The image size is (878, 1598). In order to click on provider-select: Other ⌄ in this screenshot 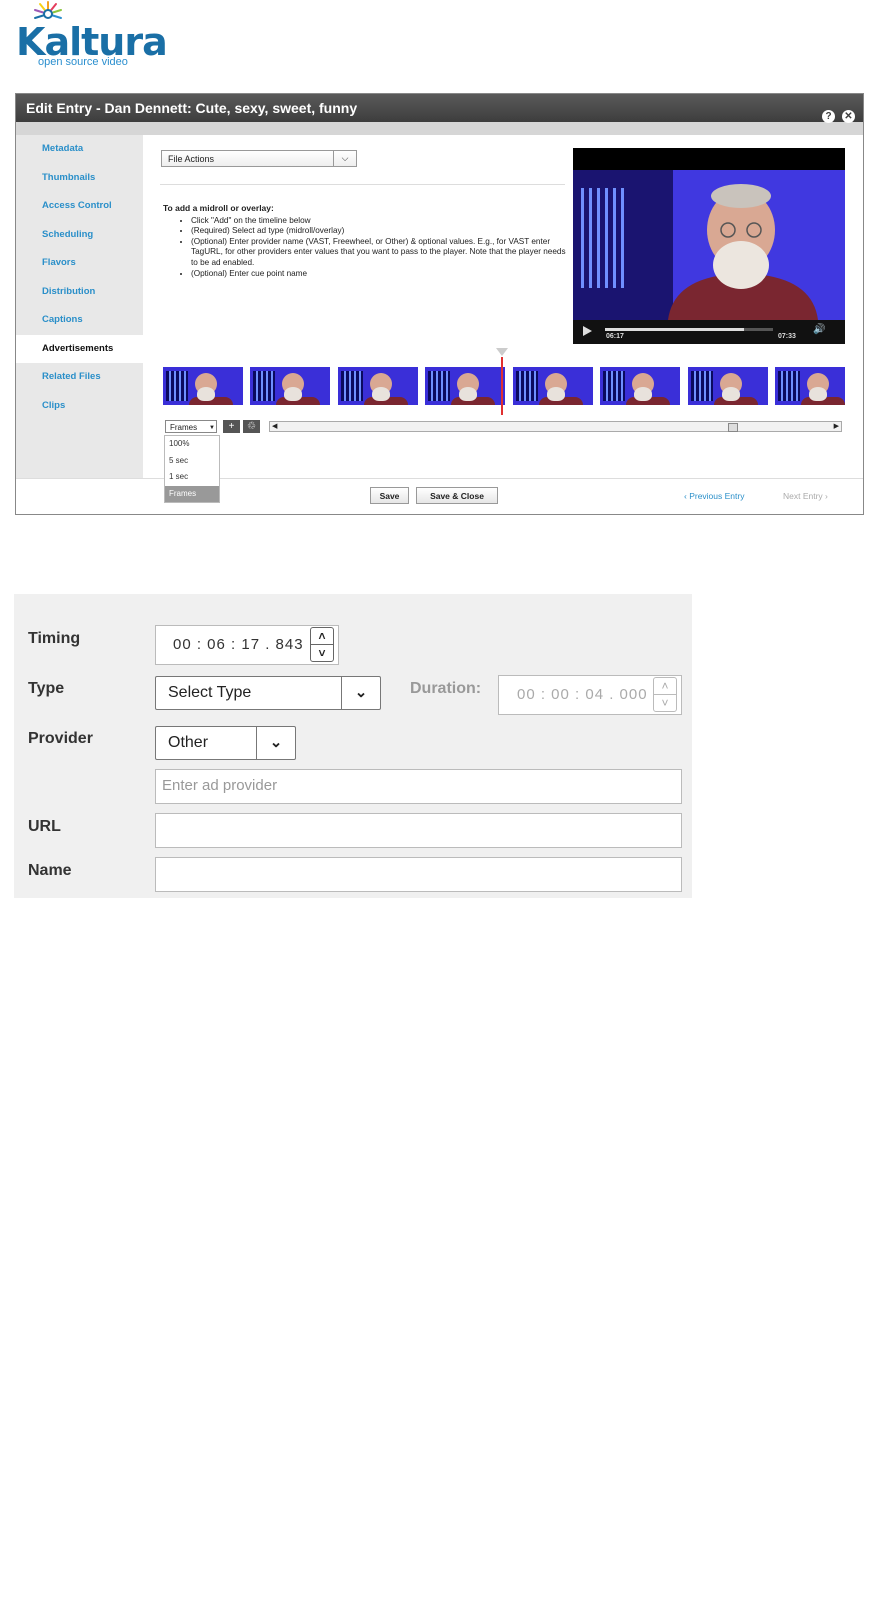, I will do `click(225, 743)`.